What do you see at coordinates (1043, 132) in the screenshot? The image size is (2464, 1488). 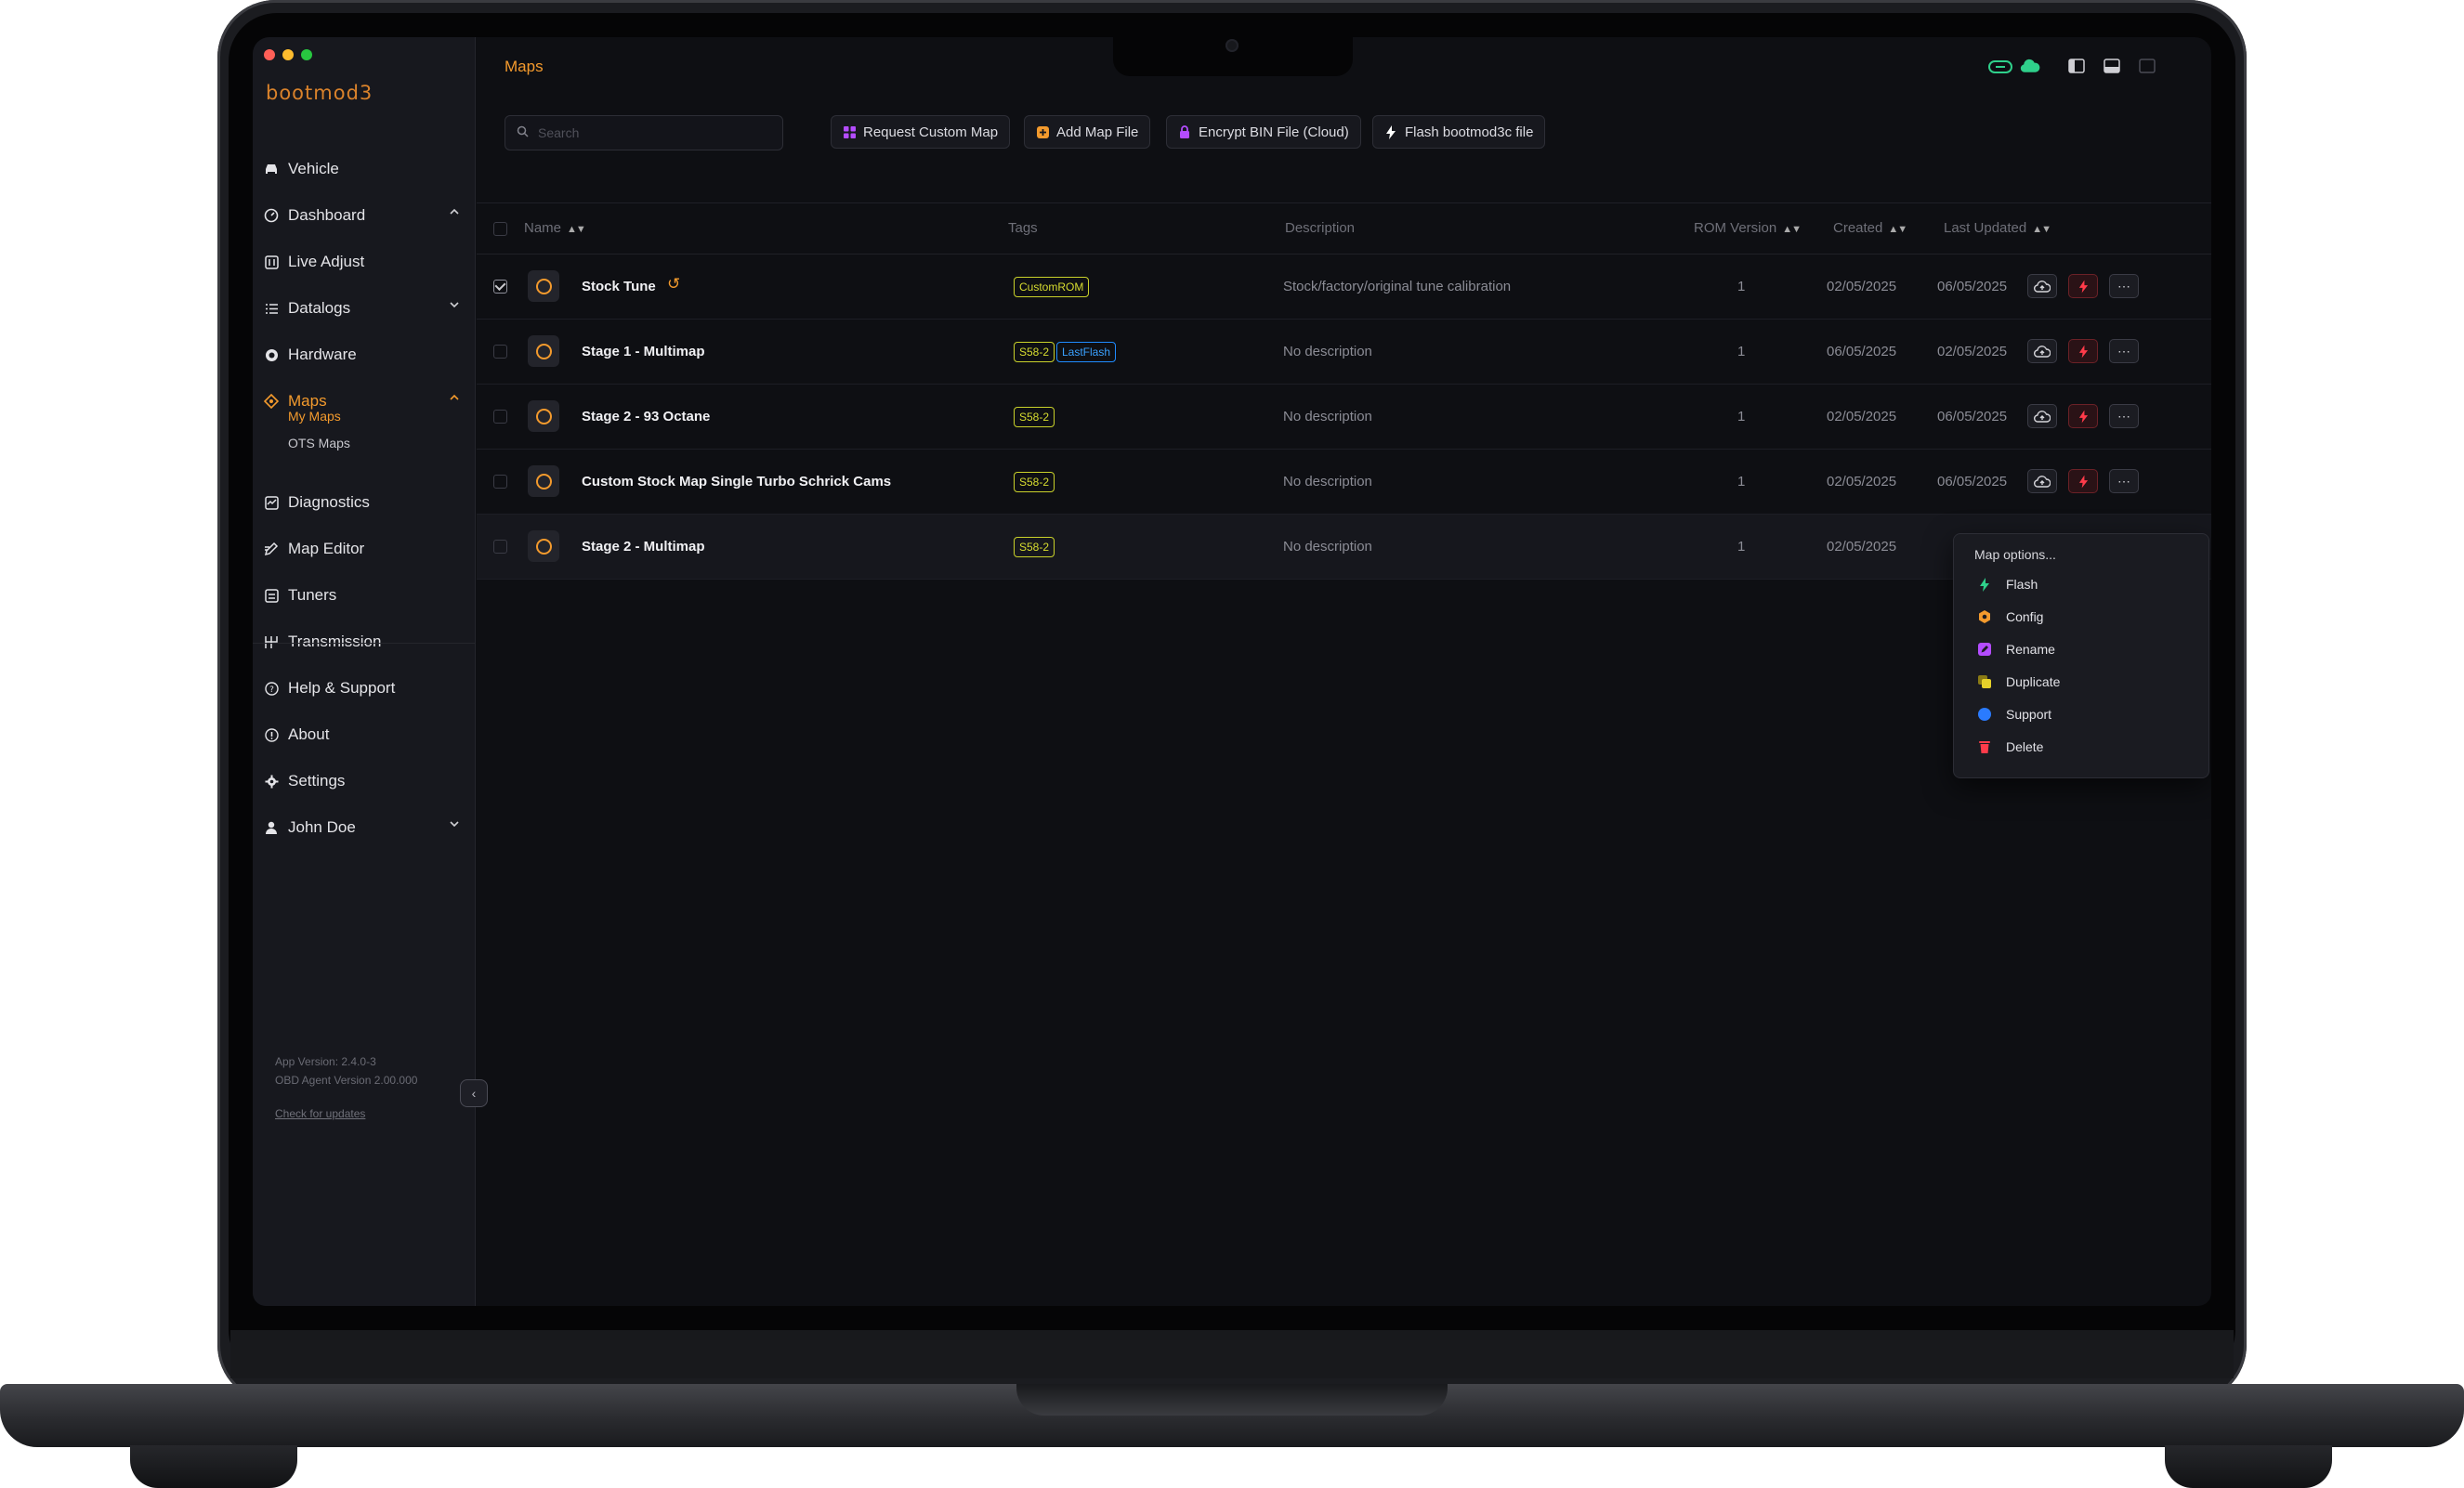 I see `plus-square-icon` at bounding box center [1043, 132].